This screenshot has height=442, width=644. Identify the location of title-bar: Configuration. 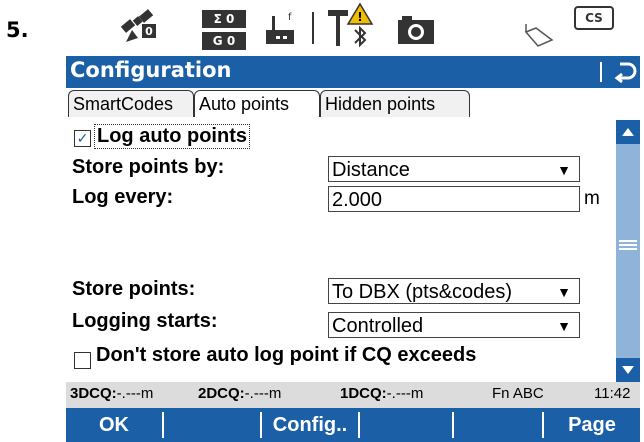
(353, 72).